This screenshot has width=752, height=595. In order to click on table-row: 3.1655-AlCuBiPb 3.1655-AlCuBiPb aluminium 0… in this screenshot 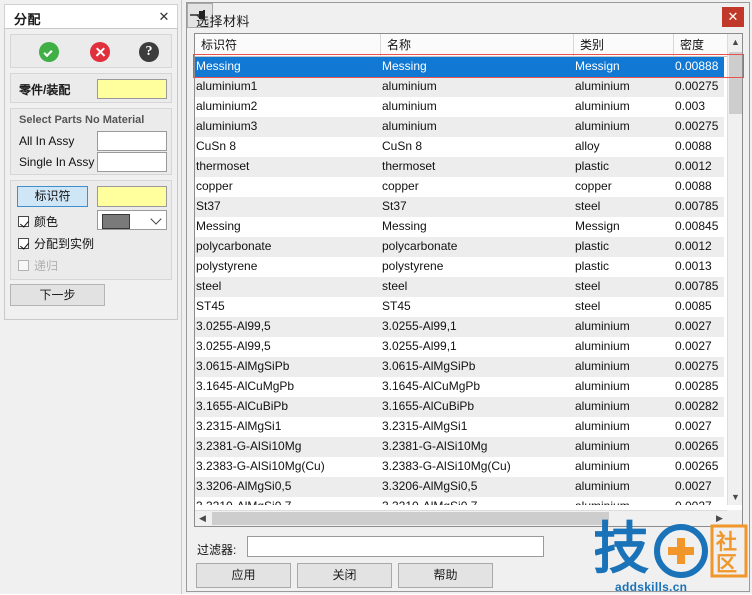, I will do `click(459, 407)`.